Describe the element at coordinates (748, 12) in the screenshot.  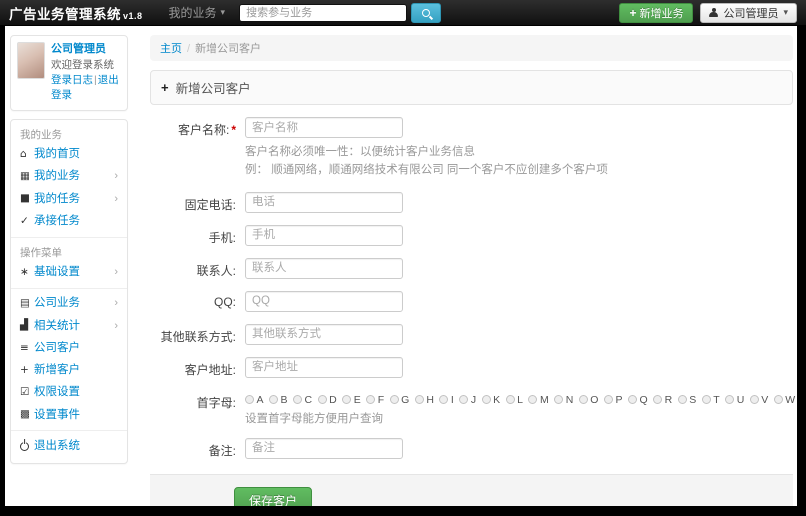
I see `account-dropdown-button: 公司管理员 ▾` at that location.